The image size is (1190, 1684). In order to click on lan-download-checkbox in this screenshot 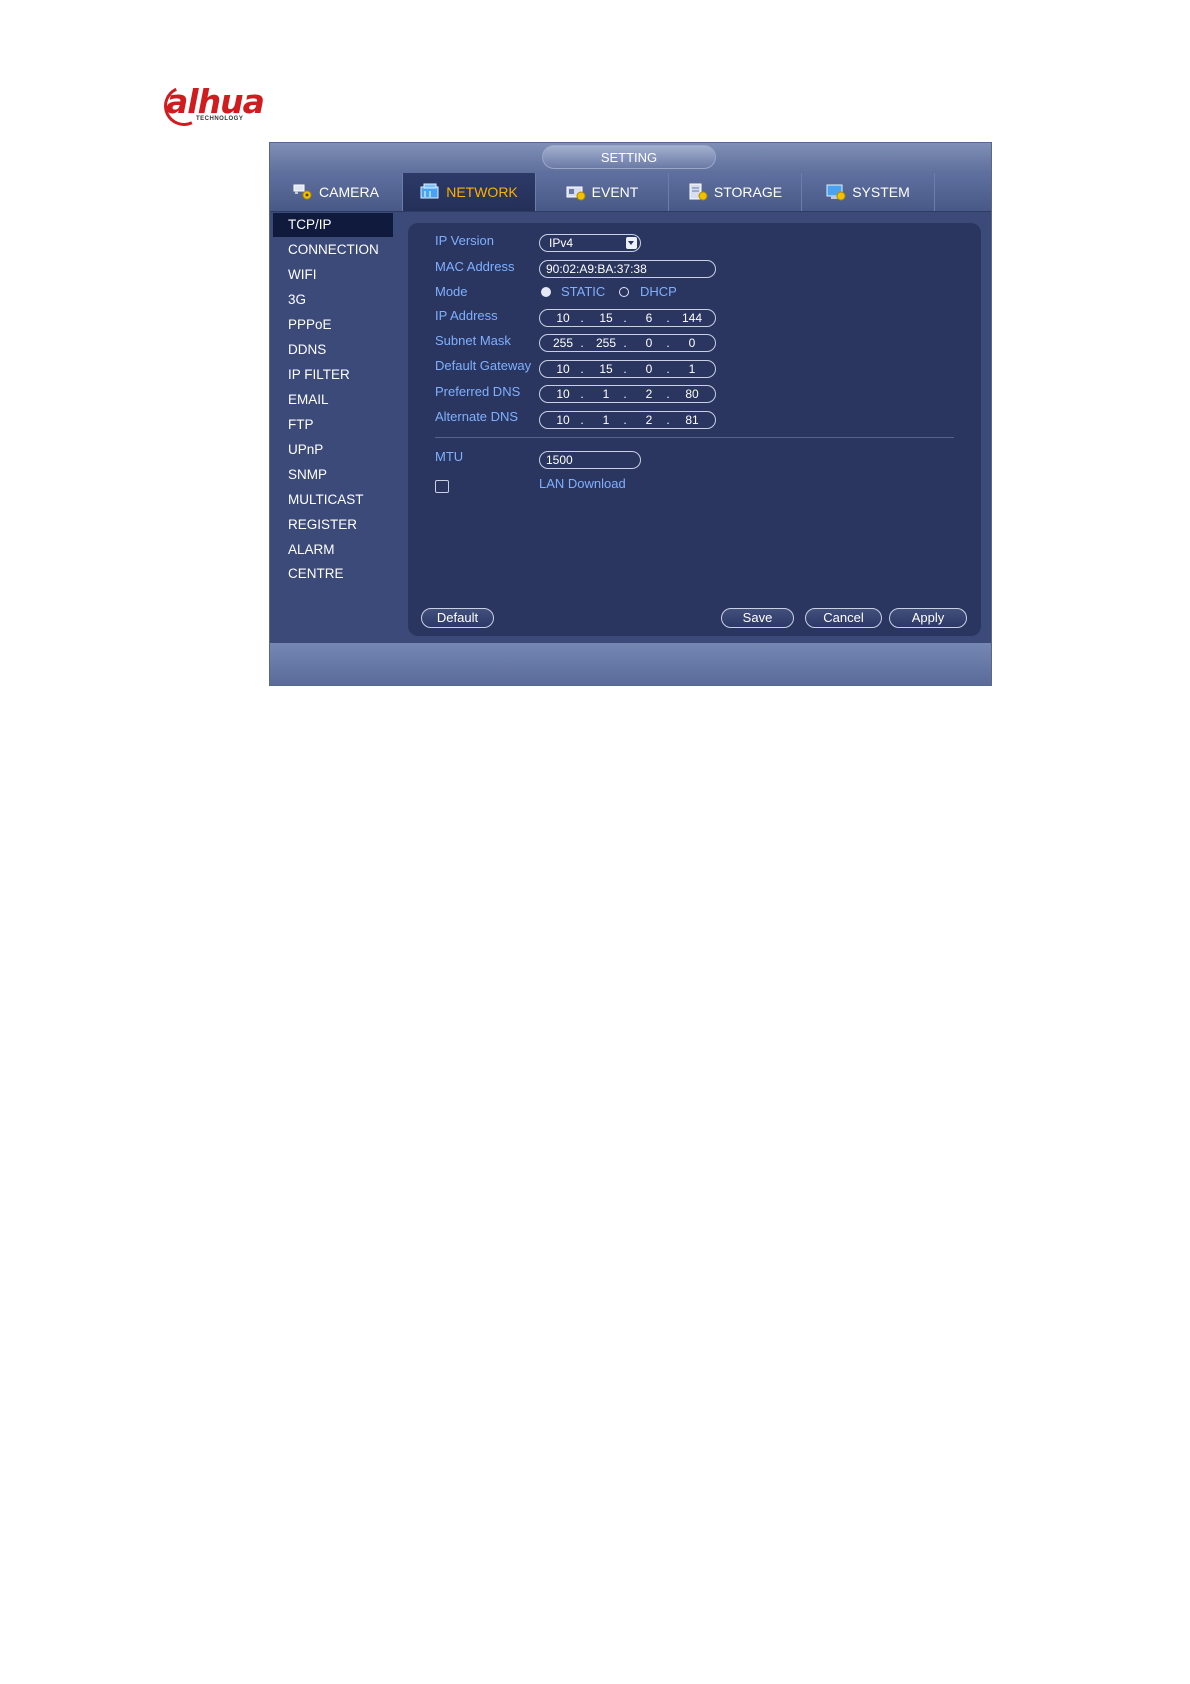, I will do `click(442, 486)`.